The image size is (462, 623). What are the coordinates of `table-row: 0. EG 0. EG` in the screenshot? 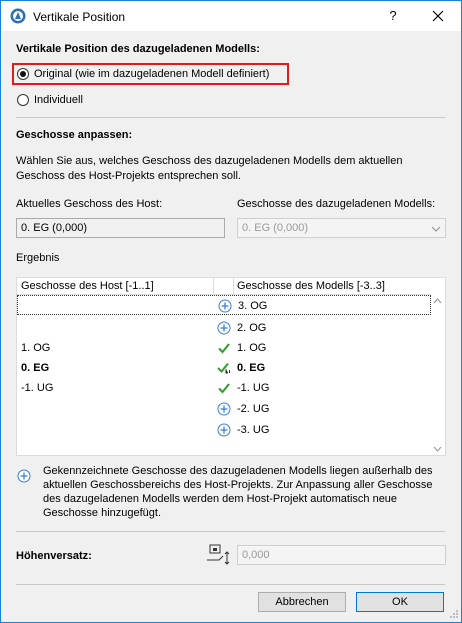 It's located at (224, 368).